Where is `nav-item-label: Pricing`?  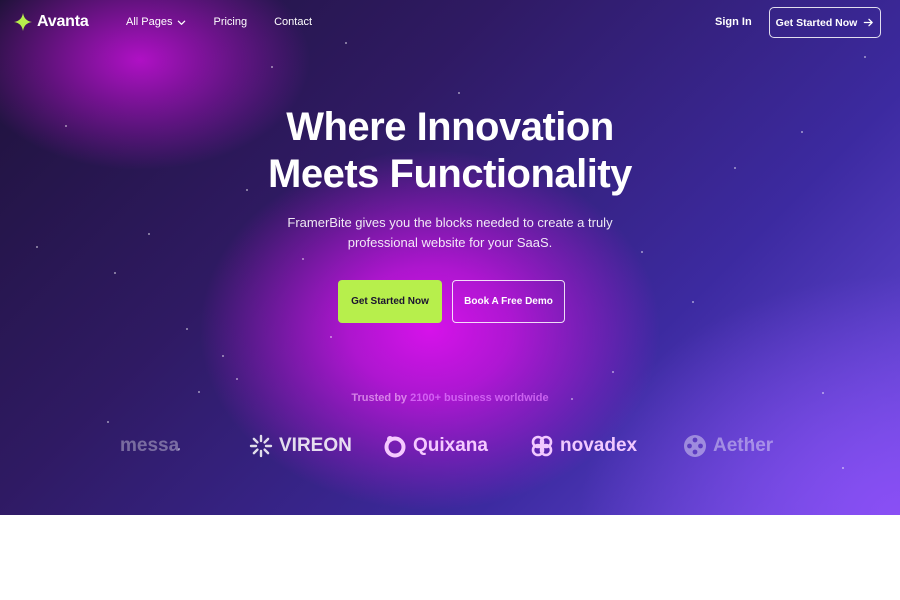
nav-item-label: Pricing is located at coordinates (230, 22).